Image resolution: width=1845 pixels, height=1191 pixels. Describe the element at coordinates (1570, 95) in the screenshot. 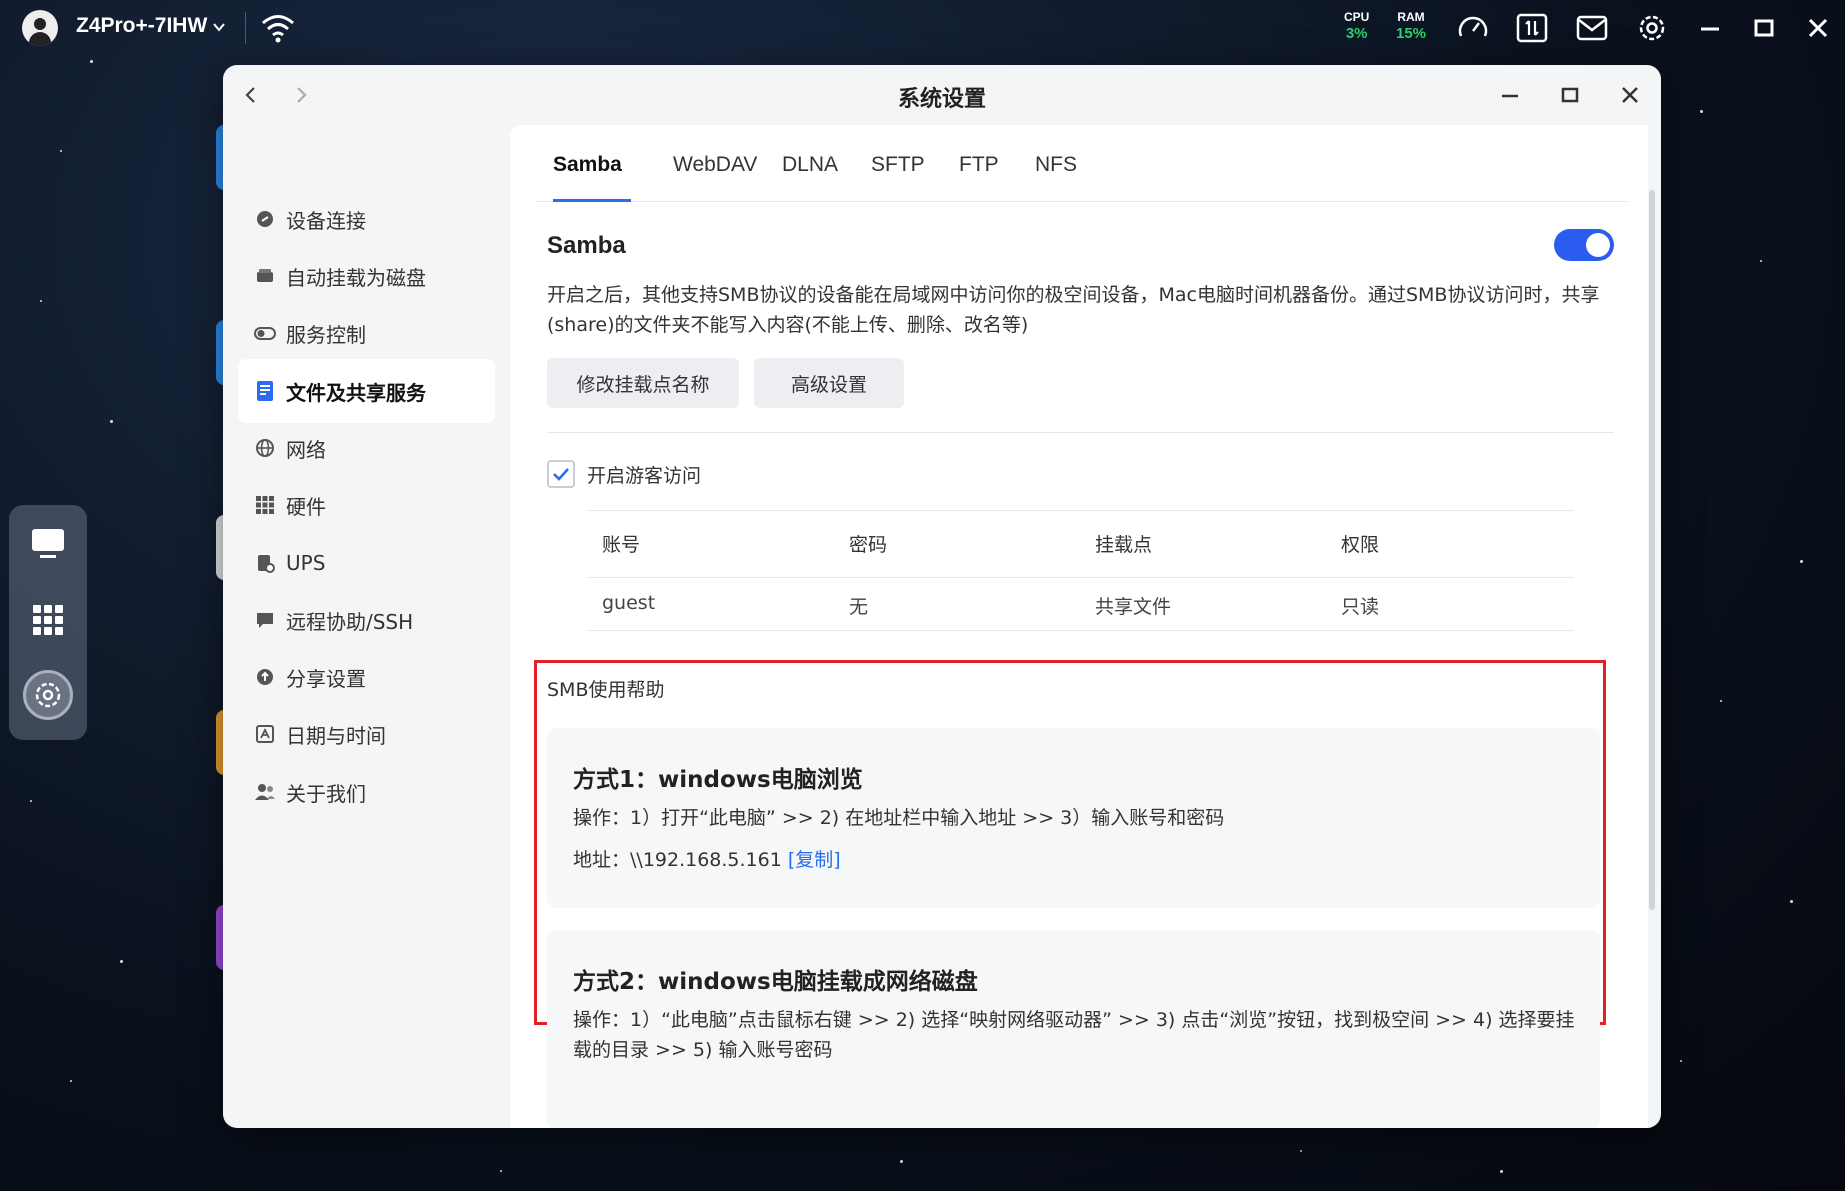

I see `window-maximize-icon` at that location.